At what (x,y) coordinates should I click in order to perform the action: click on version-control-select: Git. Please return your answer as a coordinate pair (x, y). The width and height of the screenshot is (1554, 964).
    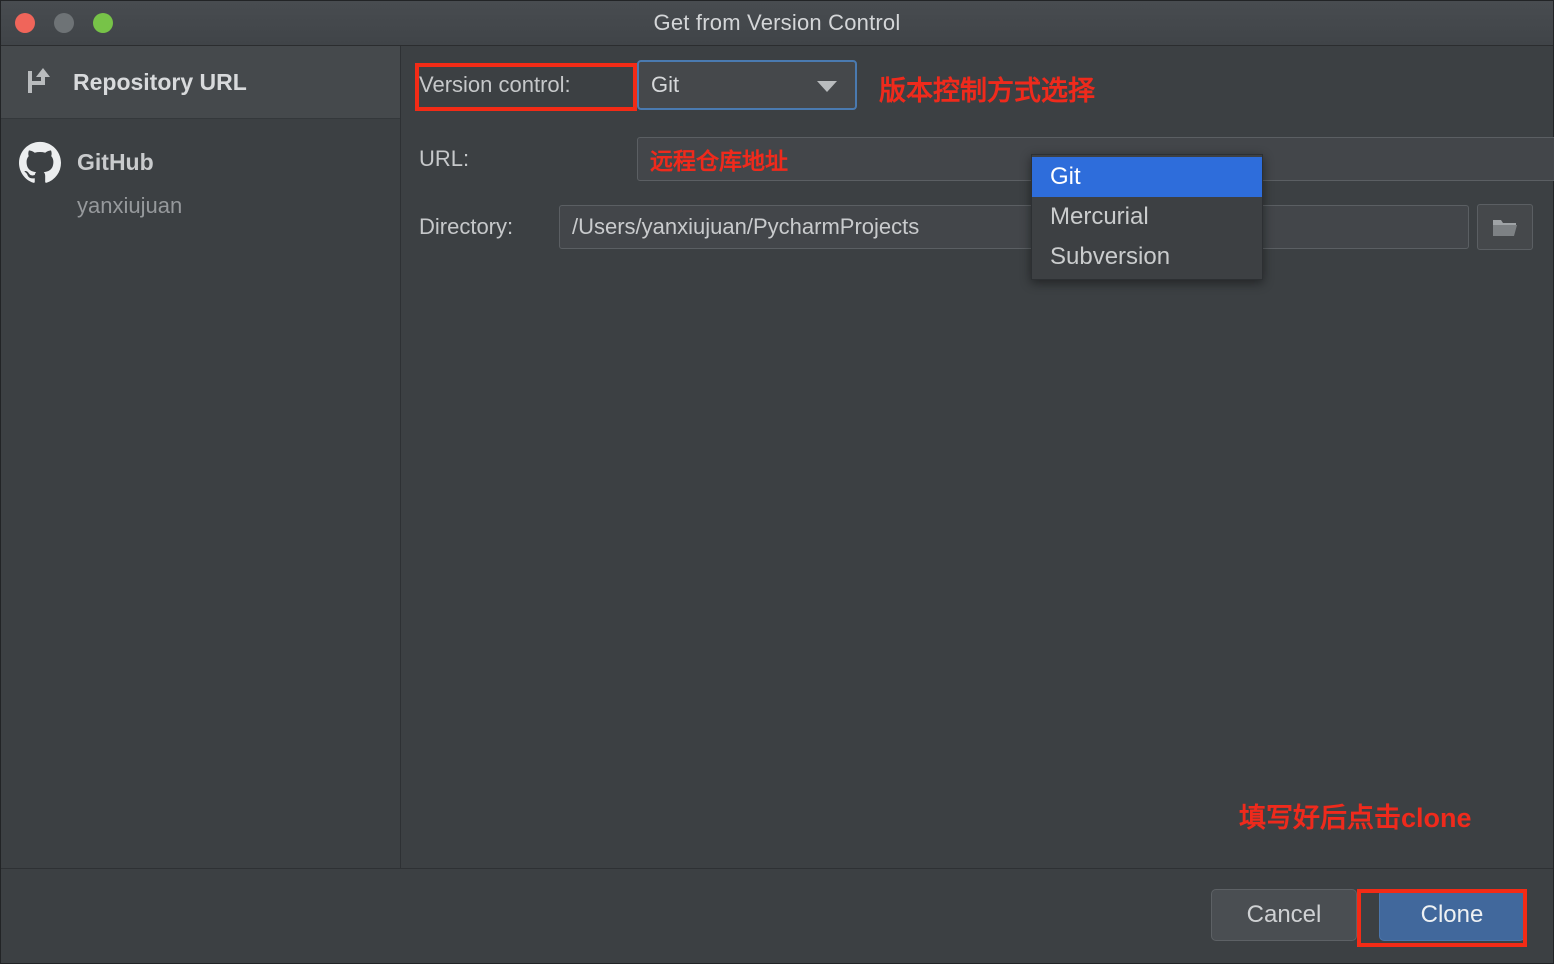
    Looking at the image, I should click on (747, 85).